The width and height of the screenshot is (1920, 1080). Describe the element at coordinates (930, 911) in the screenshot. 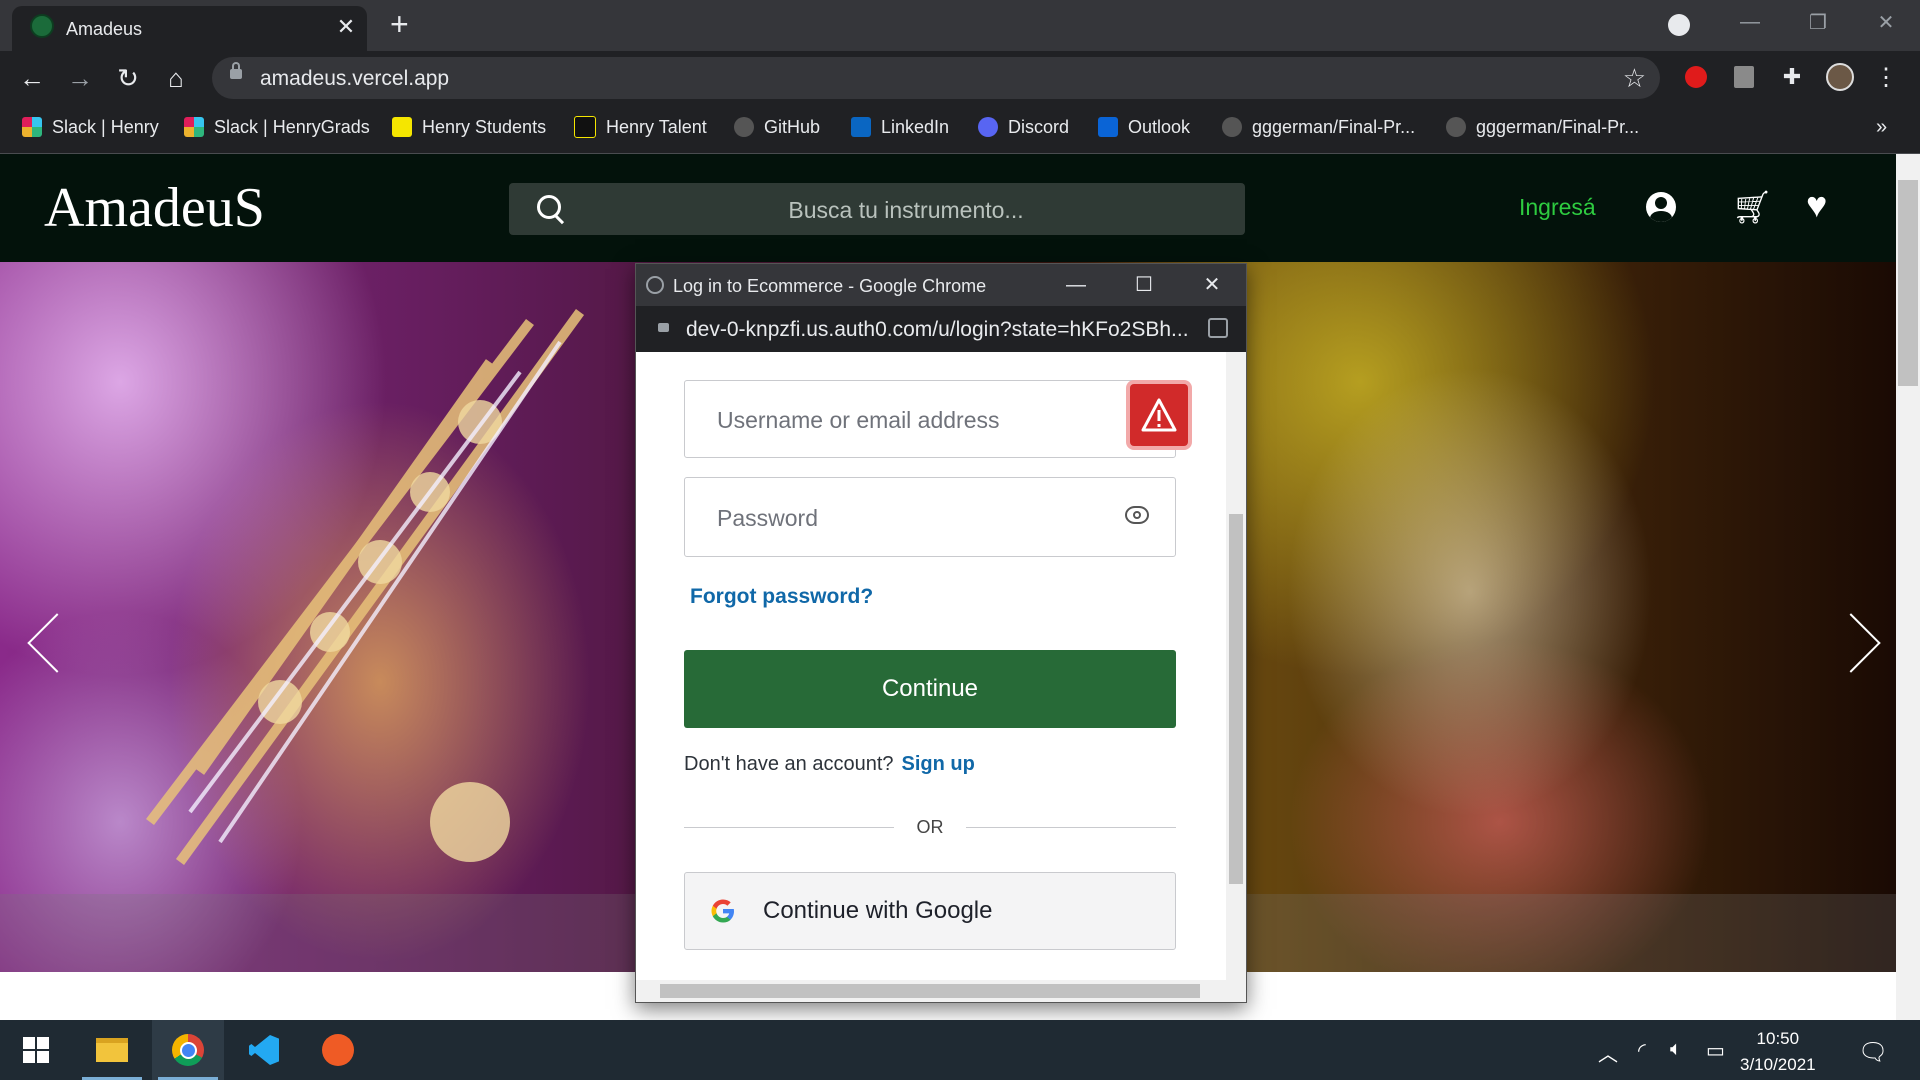

I see `continue-with-google-button: Continue with Google` at that location.